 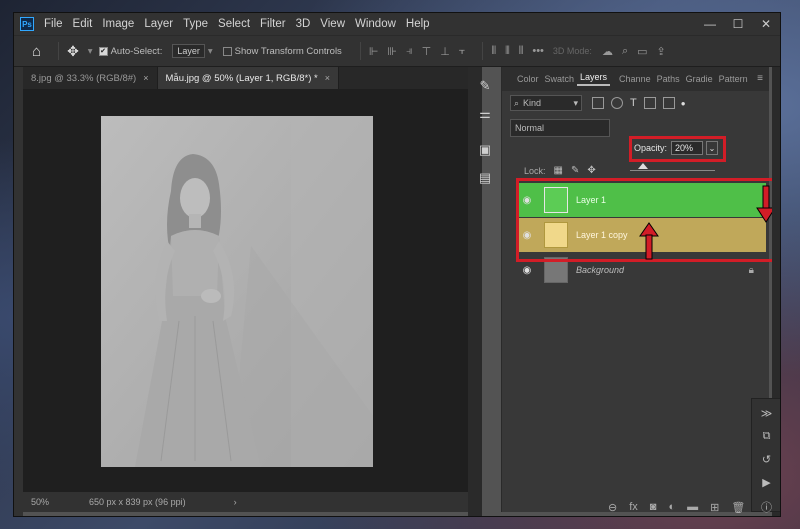 What do you see at coordinates (738, 24) in the screenshot?
I see `maximize-button: ☐` at bounding box center [738, 24].